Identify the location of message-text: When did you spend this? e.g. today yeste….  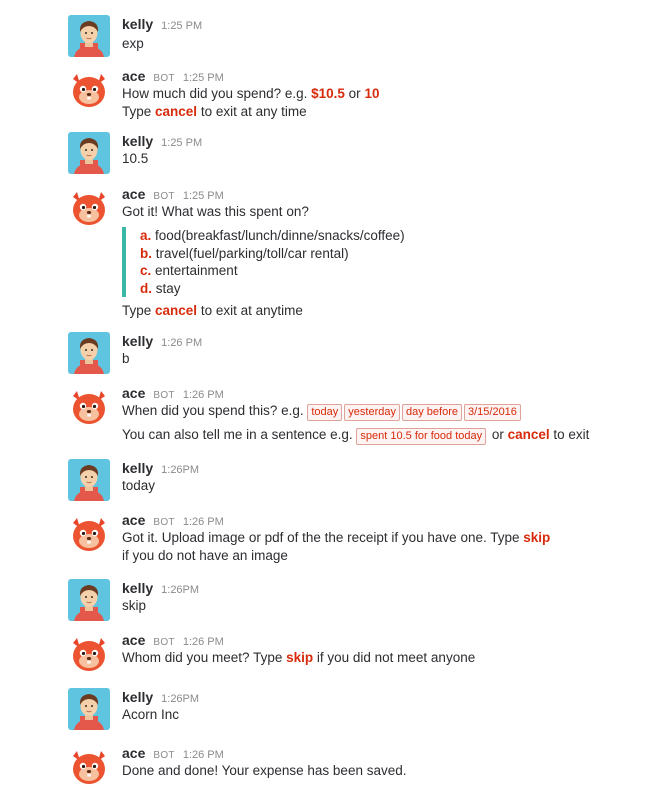
(355, 411).